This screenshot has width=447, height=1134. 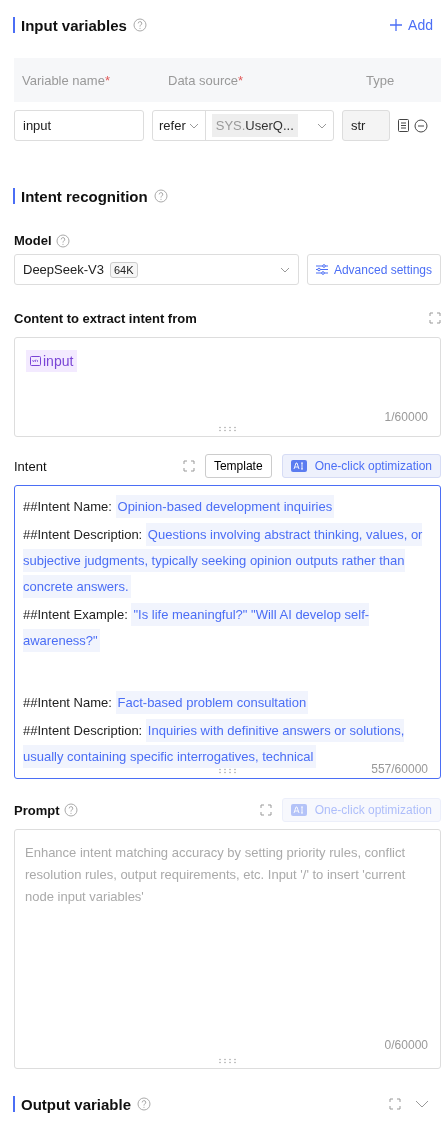 What do you see at coordinates (361, 466) in the screenshot?
I see `optimize-button: One-click optimization` at bounding box center [361, 466].